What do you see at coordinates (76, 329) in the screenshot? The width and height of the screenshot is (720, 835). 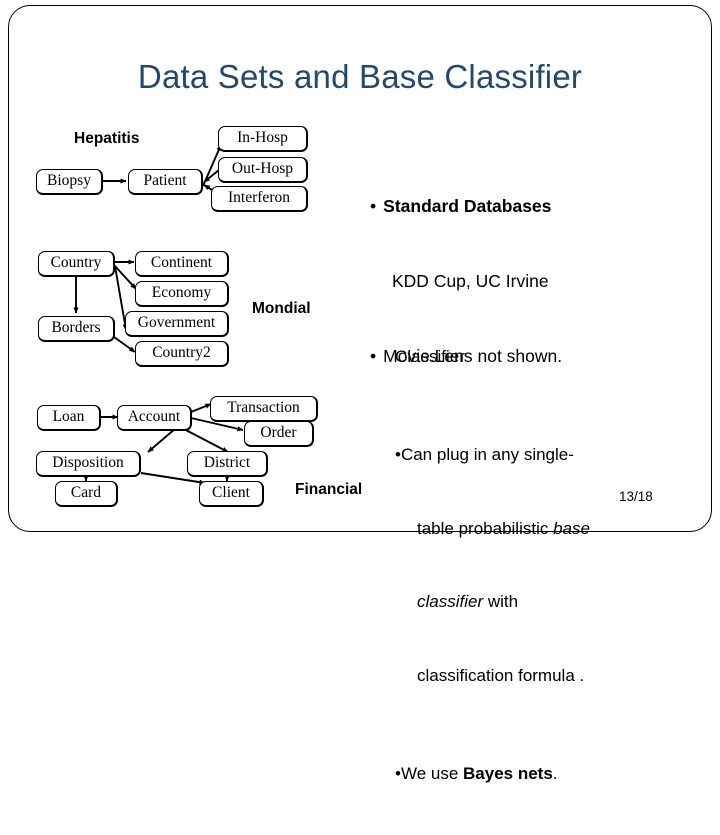 I see `node-borders: Borders` at bounding box center [76, 329].